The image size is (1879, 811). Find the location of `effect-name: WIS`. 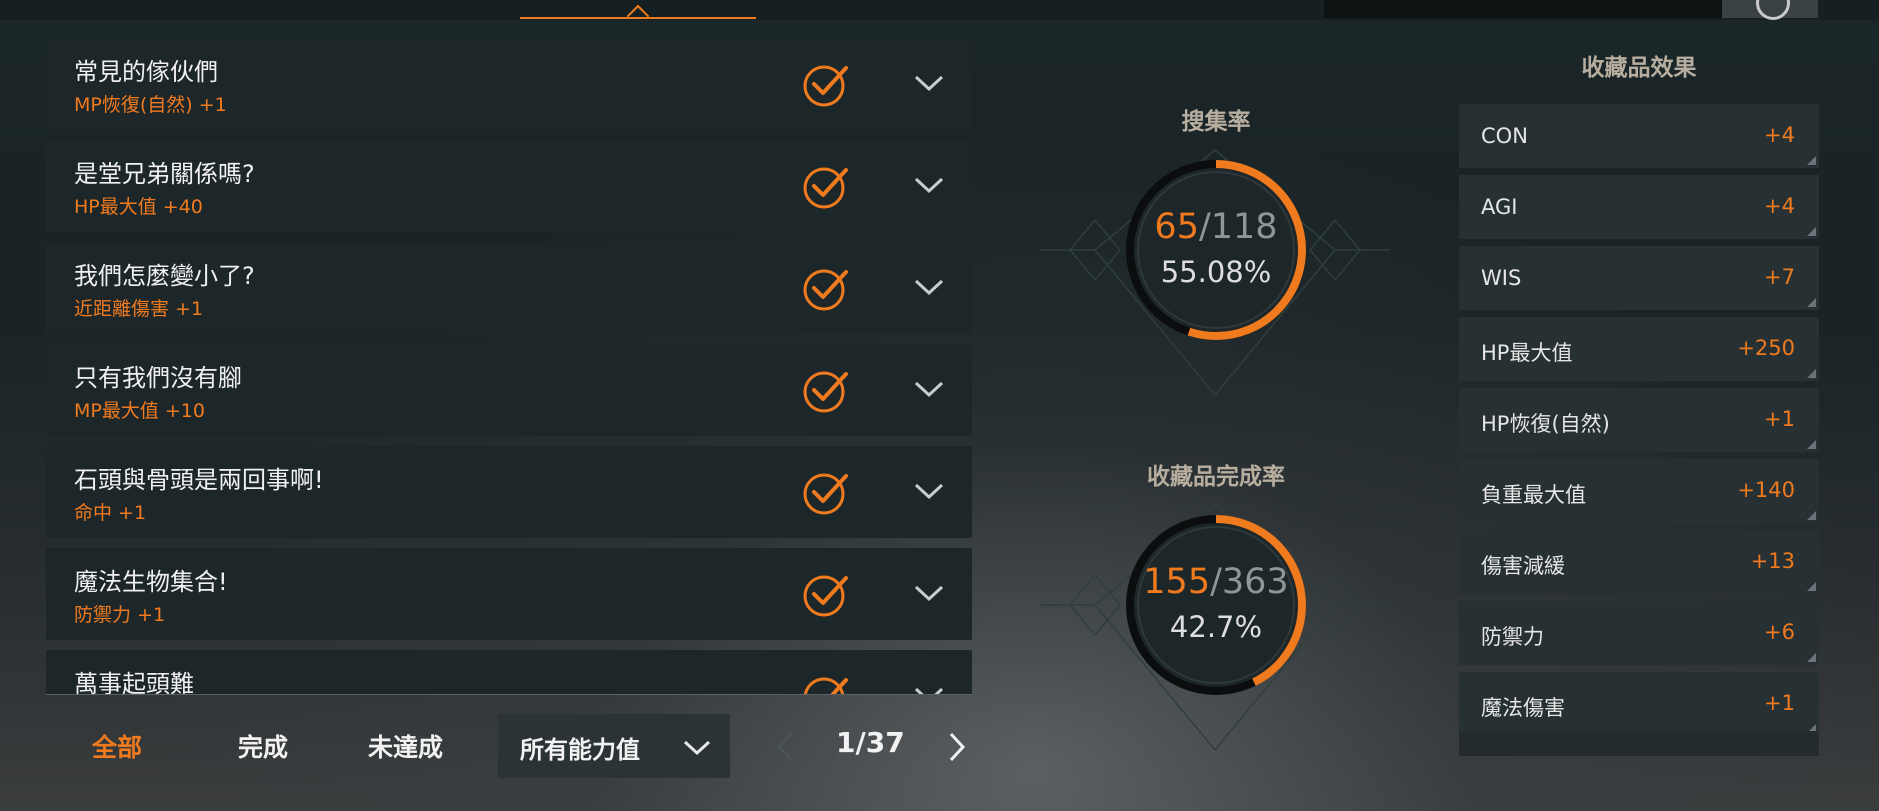

effect-name: WIS is located at coordinates (1501, 278).